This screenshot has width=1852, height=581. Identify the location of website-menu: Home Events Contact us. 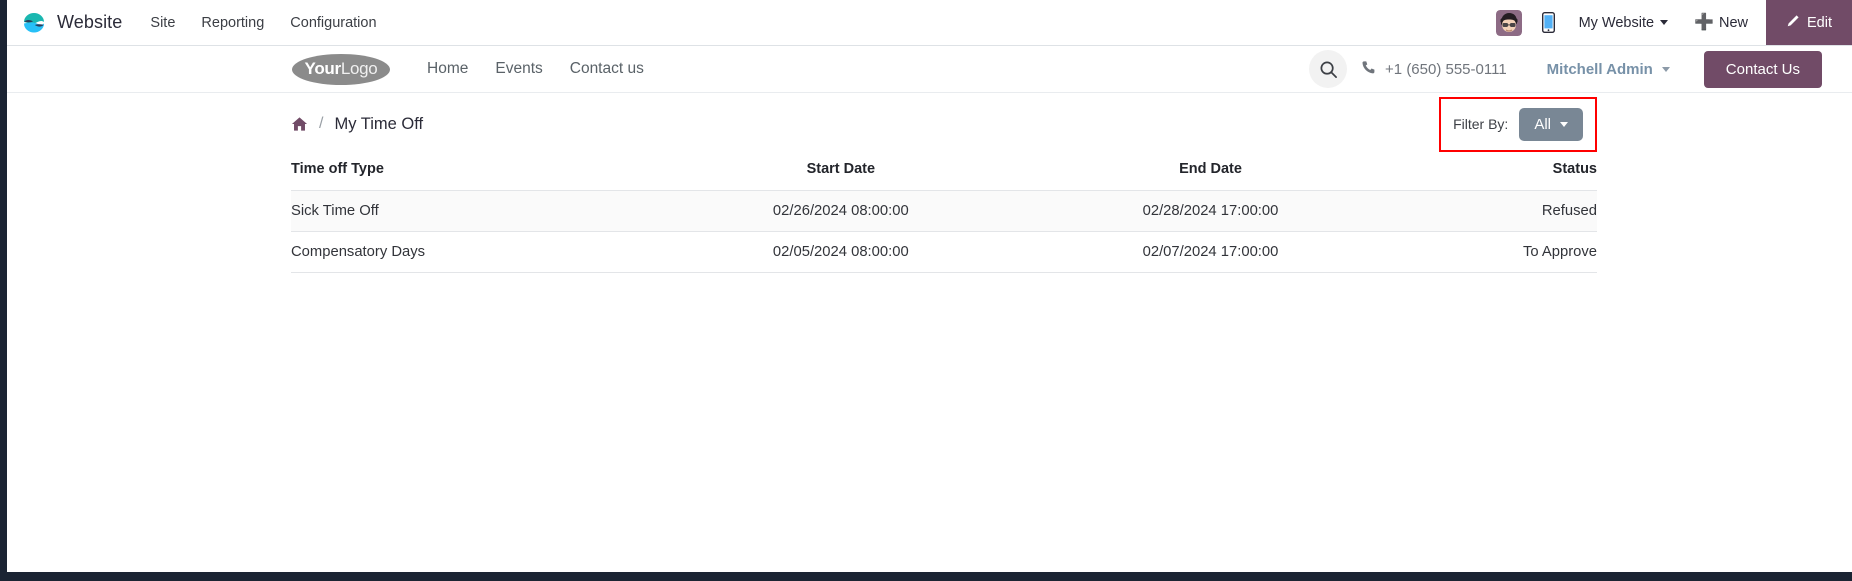
(535, 69).